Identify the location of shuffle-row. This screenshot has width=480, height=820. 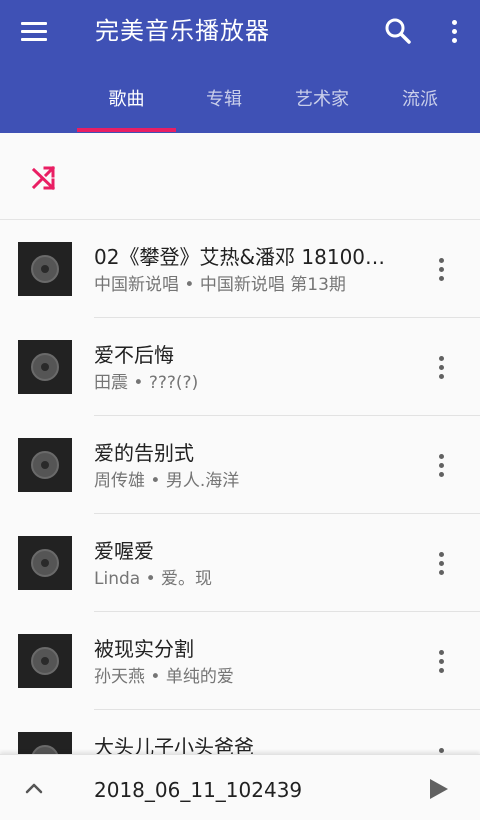
(240, 176).